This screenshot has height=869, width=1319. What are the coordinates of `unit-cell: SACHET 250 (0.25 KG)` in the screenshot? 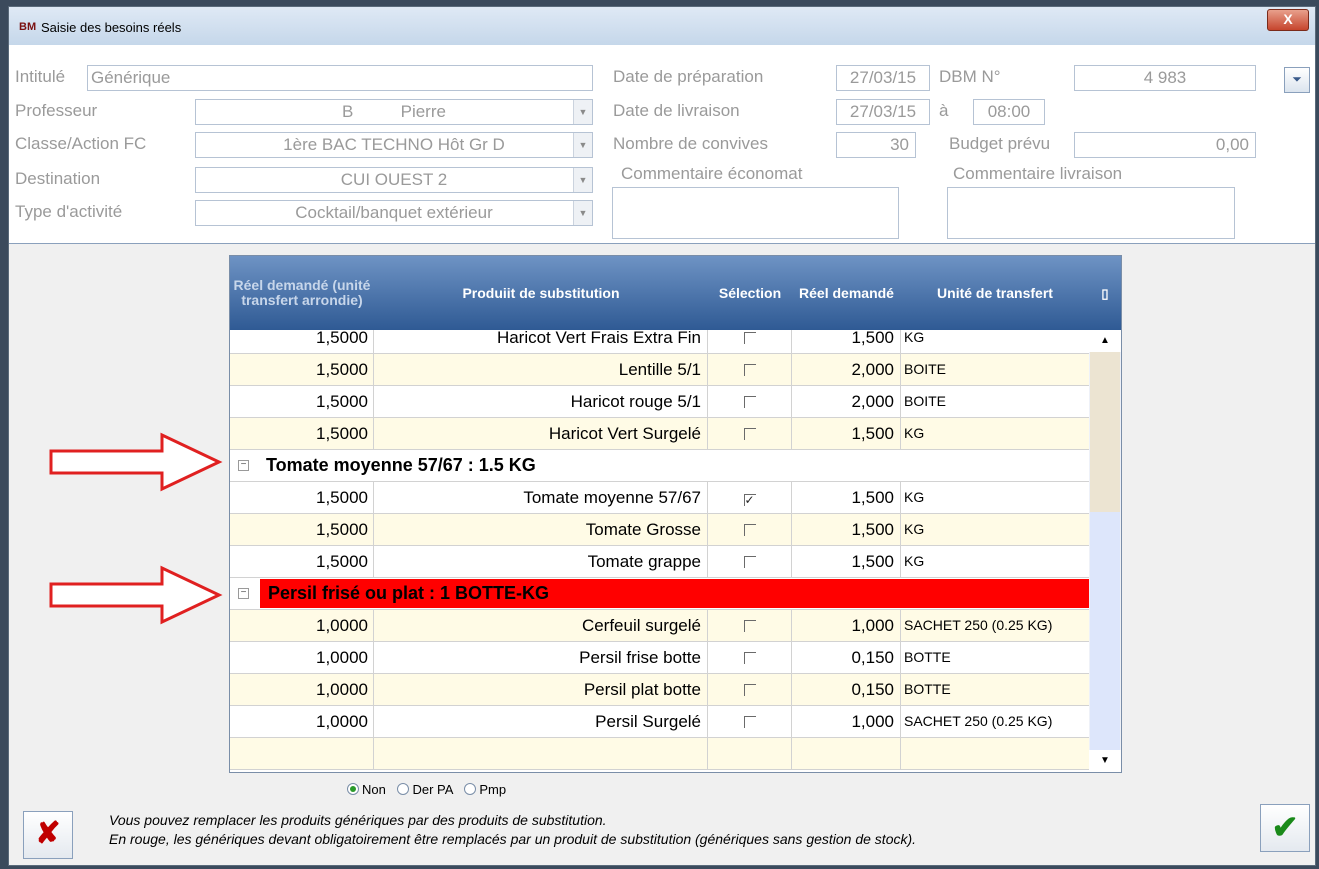 It's located at (978, 721).